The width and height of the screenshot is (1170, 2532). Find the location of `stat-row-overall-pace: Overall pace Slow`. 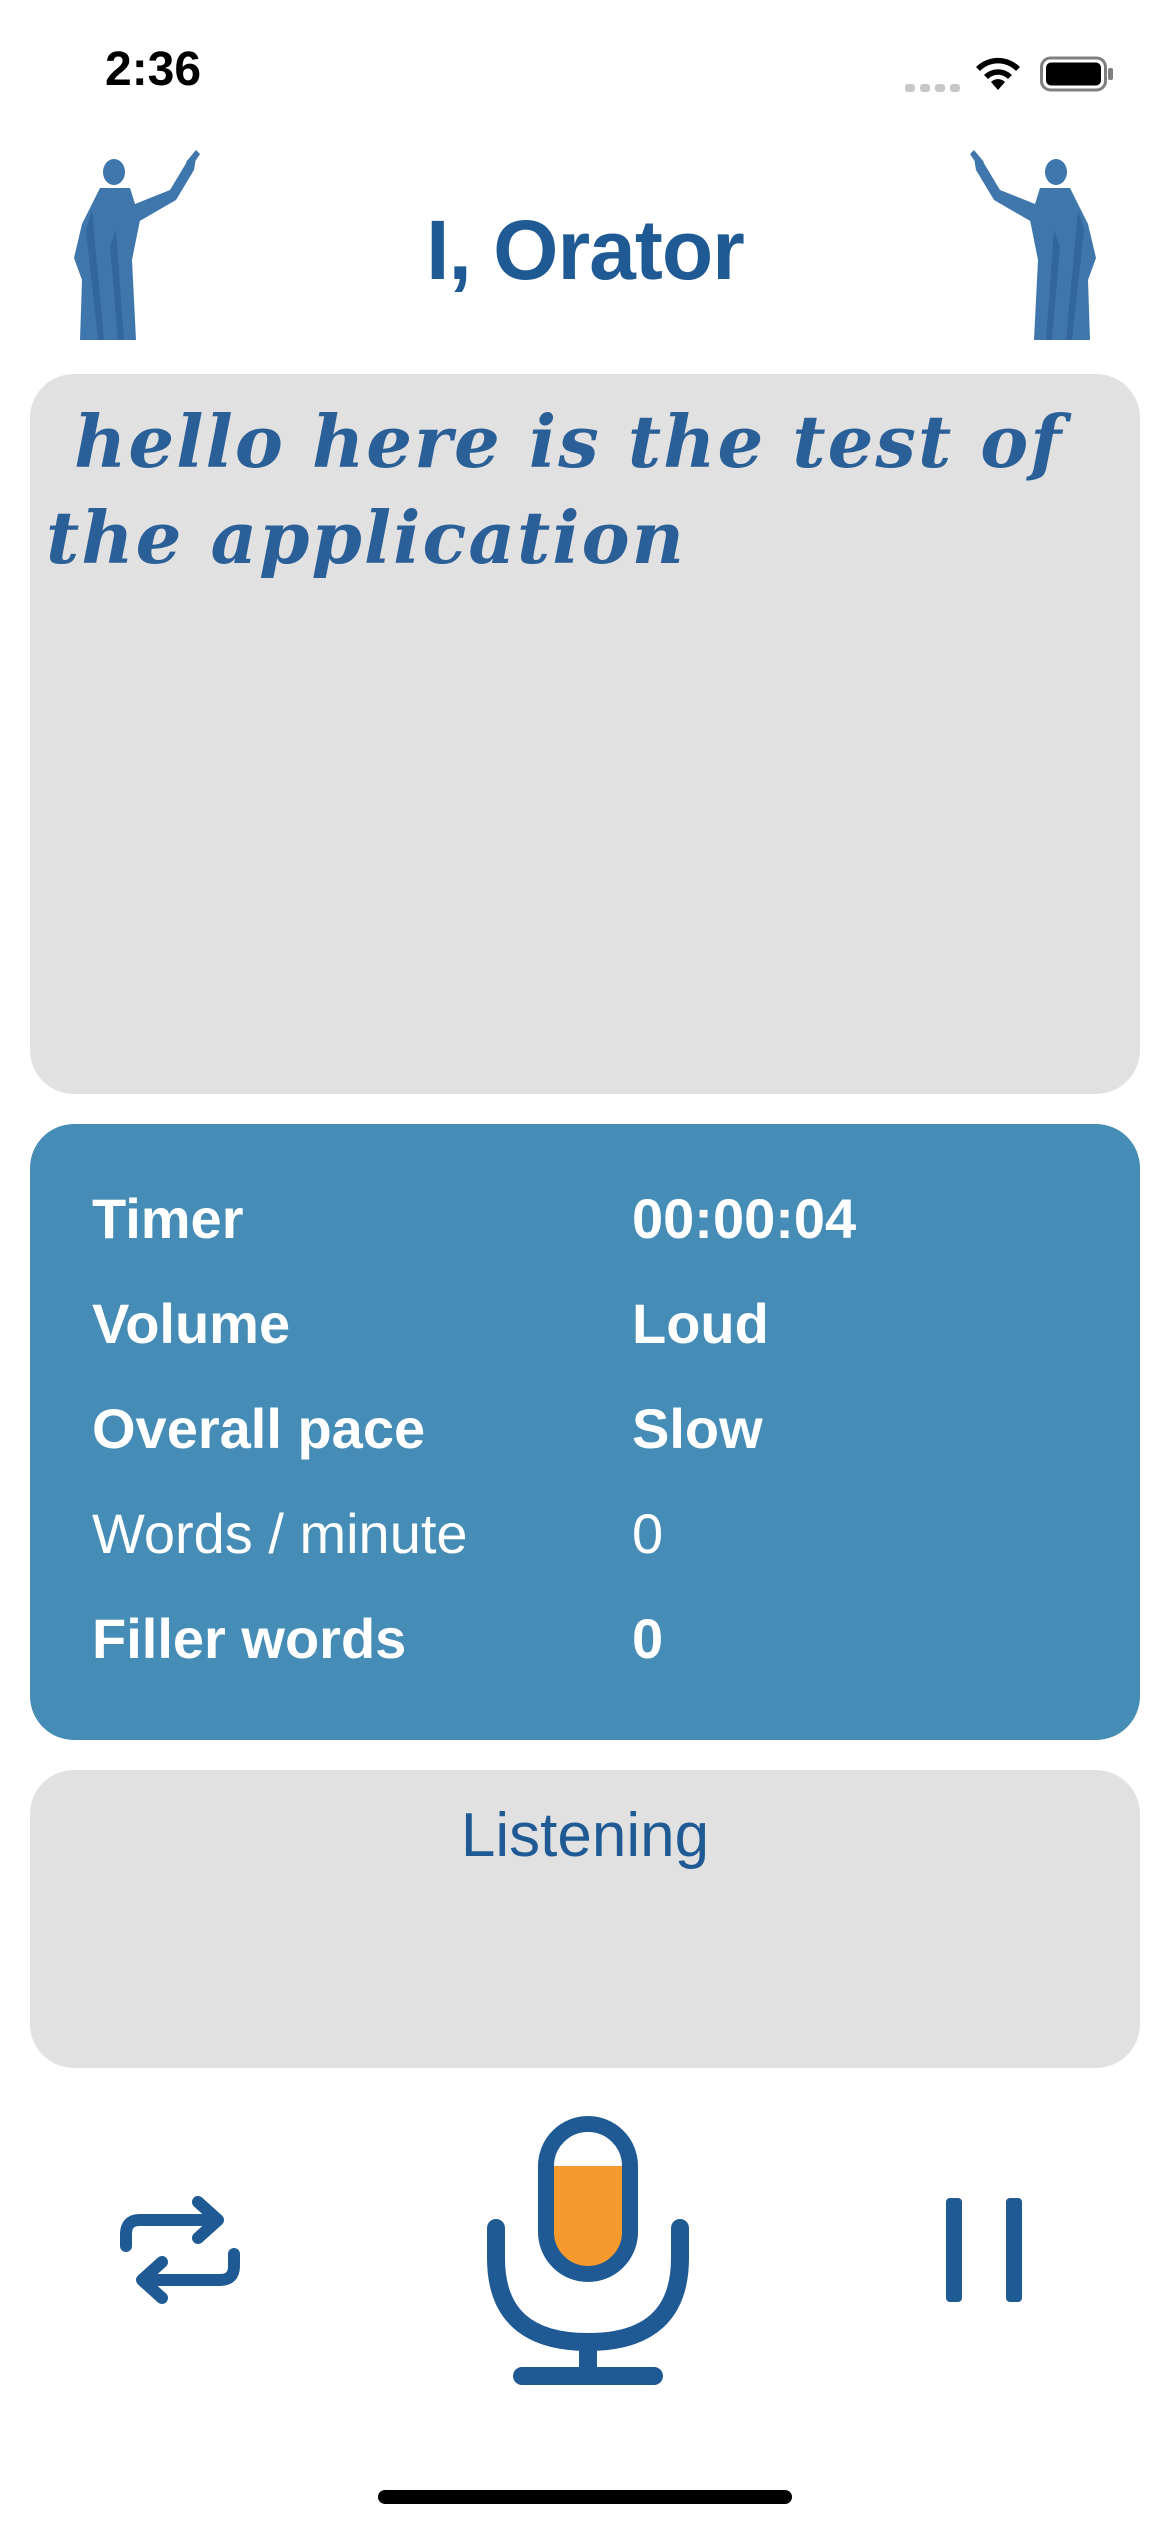

stat-row-overall-pace: Overall pace Slow is located at coordinates (592, 1436).